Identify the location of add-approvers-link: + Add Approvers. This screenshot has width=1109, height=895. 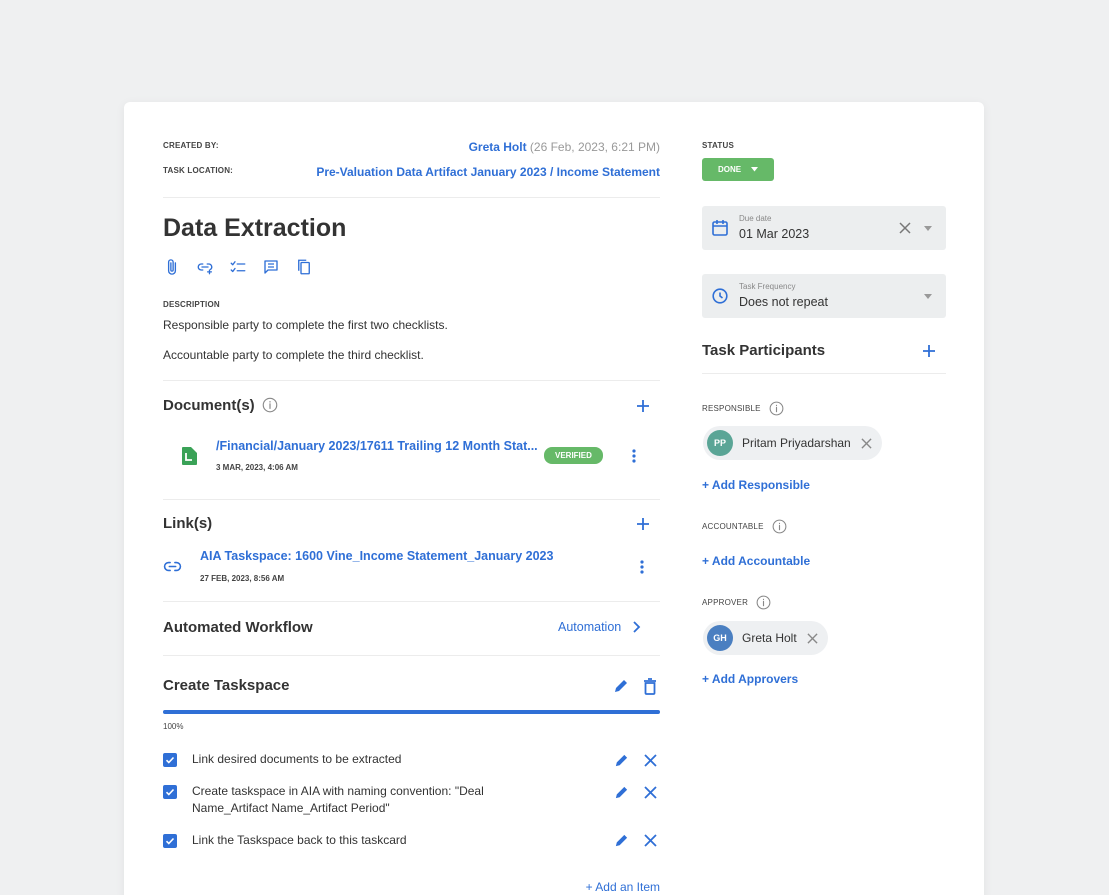
(750, 679).